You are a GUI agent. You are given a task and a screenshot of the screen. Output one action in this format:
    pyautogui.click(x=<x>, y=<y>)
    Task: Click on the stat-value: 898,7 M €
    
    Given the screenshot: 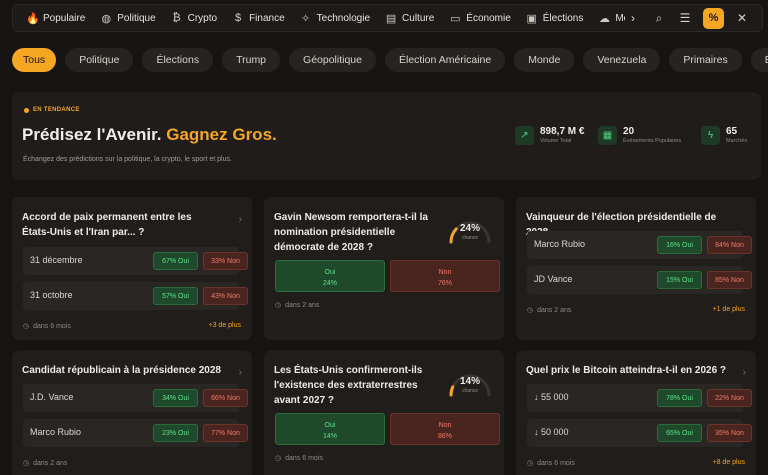 What is the action you would take?
    pyautogui.click(x=562, y=131)
    